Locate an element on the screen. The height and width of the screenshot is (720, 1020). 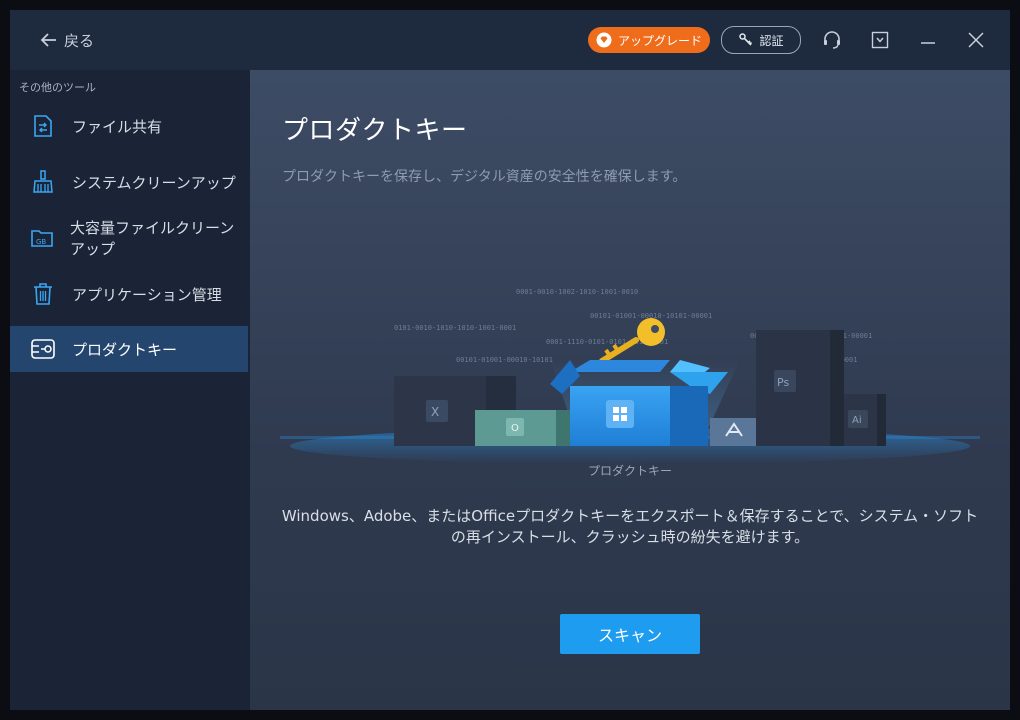
sidebar-item-product-key: プロダクトキー is located at coordinates (129, 349).